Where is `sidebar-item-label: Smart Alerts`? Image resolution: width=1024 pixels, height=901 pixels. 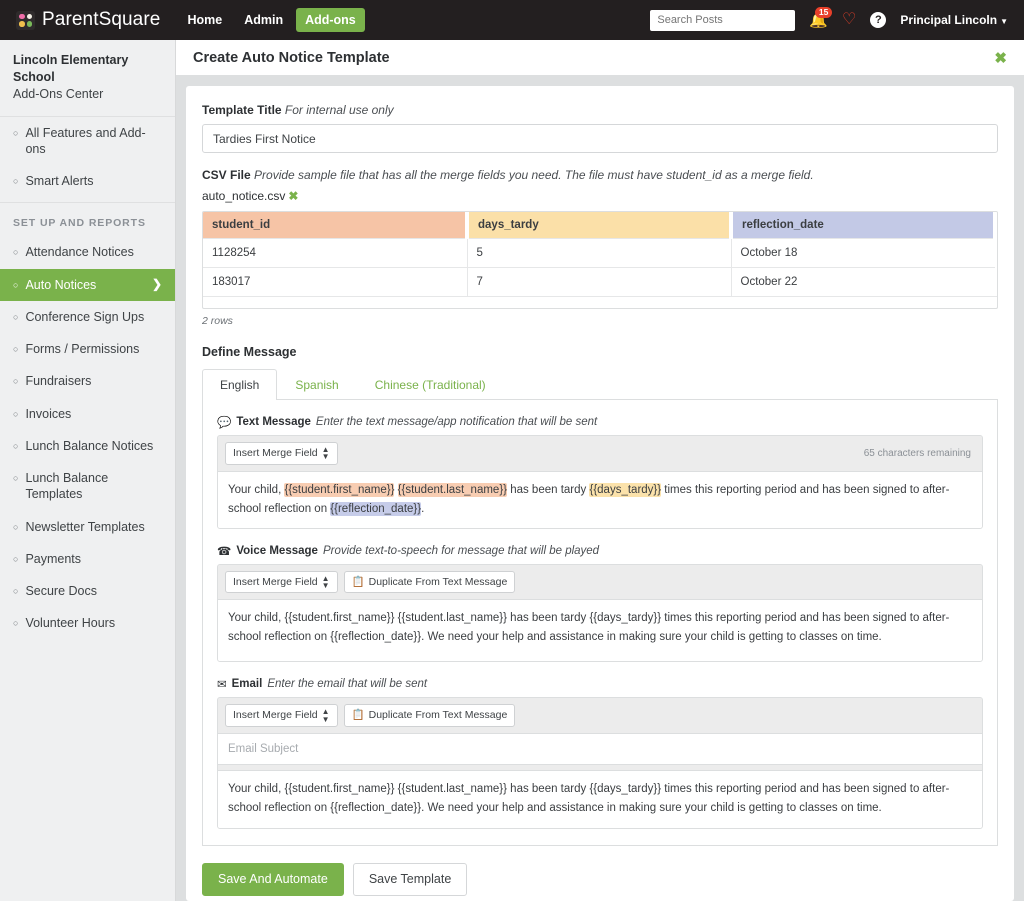 sidebar-item-label: Smart Alerts is located at coordinates (59, 181).